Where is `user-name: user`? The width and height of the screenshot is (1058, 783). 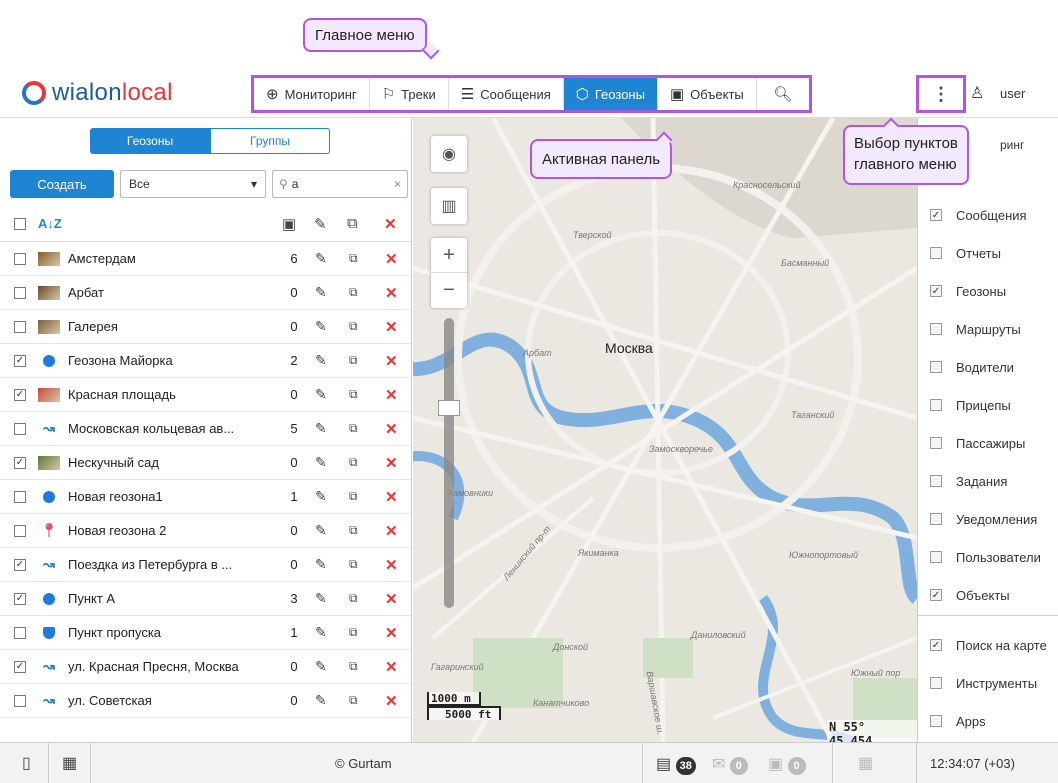
user-name: user is located at coordinates (1012, 93).